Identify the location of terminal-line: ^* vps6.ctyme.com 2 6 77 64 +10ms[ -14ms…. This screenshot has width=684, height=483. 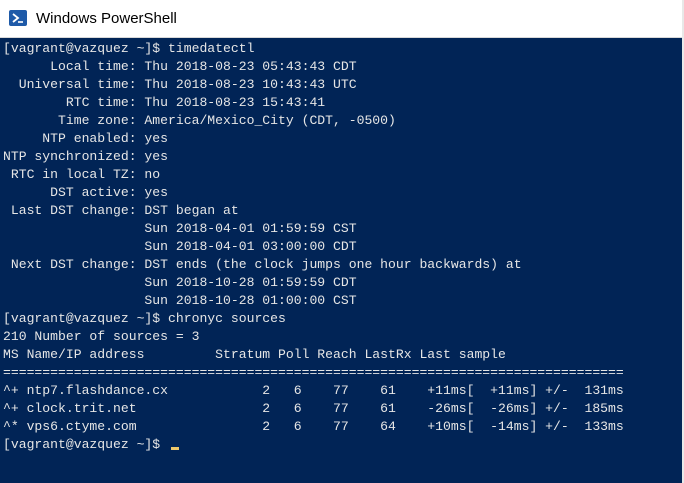
(313, 426).